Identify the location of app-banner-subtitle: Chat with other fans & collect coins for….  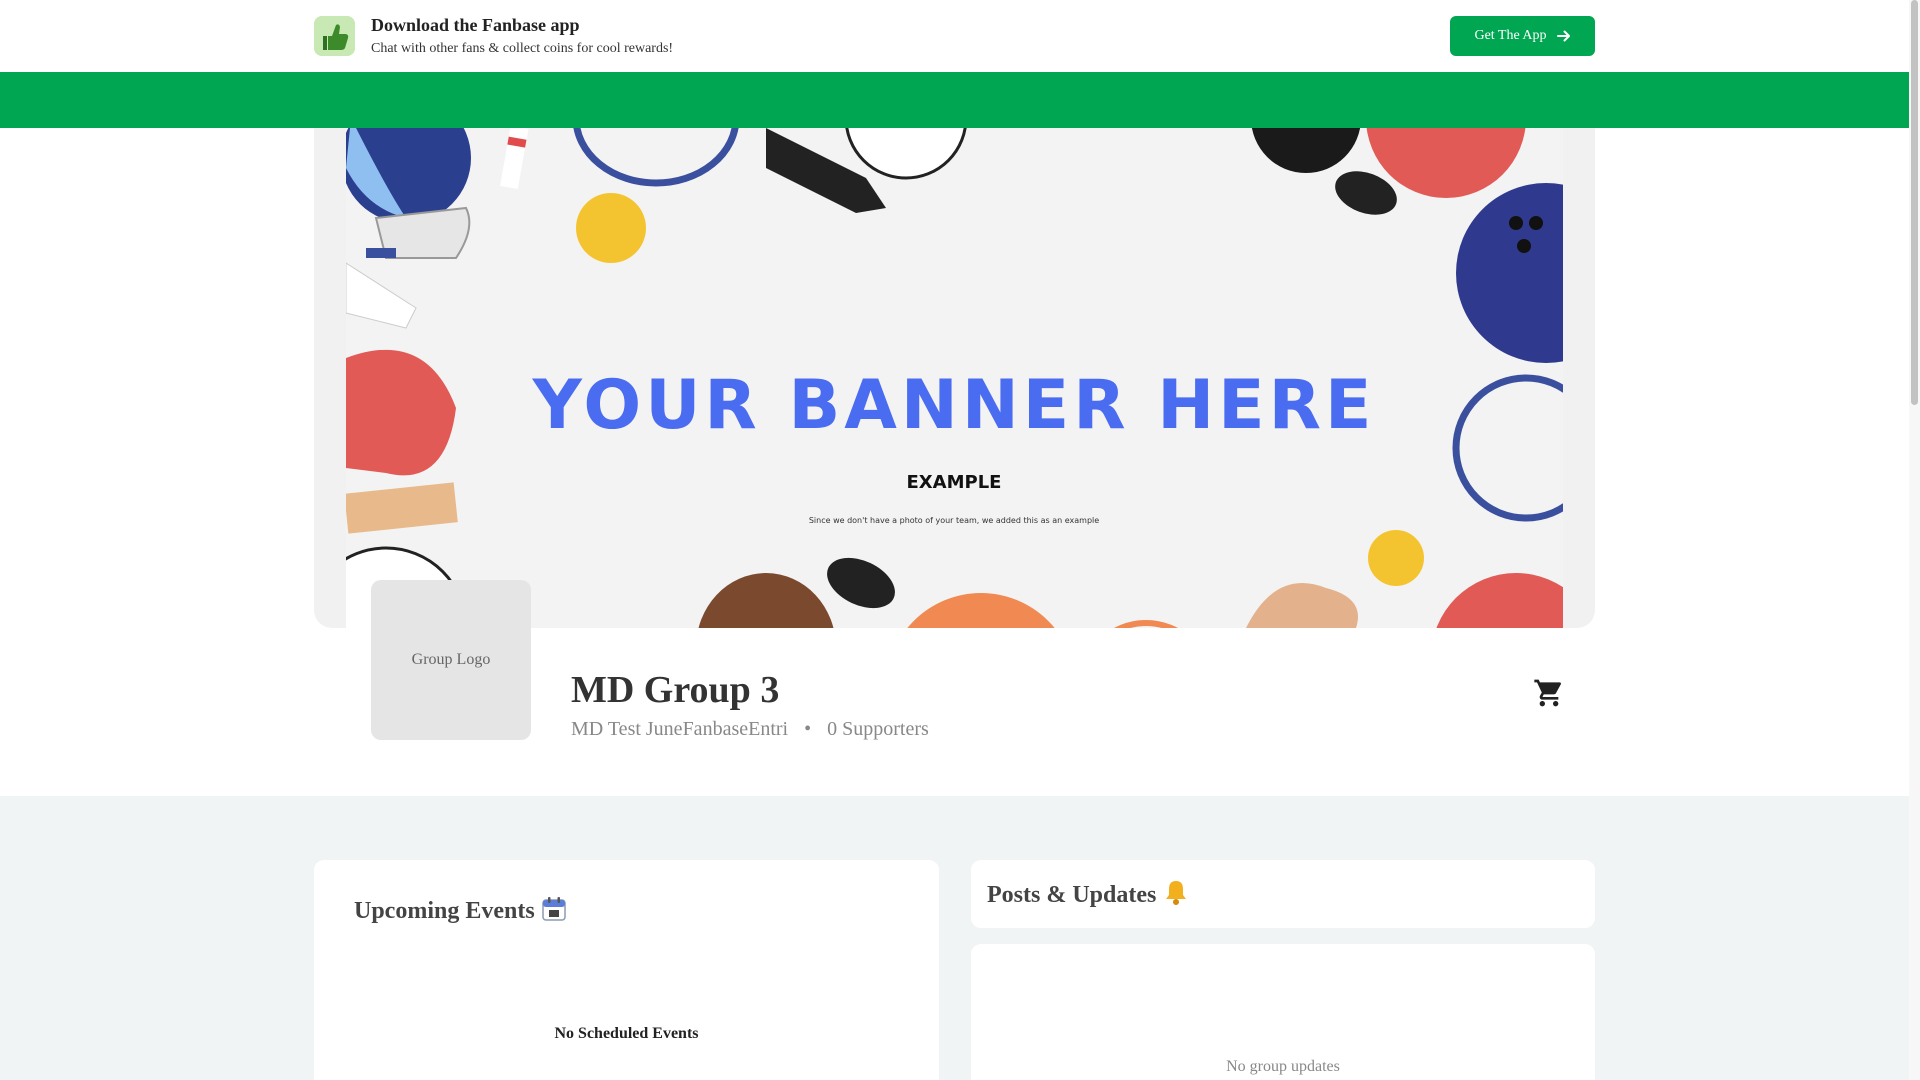
(522, 48).